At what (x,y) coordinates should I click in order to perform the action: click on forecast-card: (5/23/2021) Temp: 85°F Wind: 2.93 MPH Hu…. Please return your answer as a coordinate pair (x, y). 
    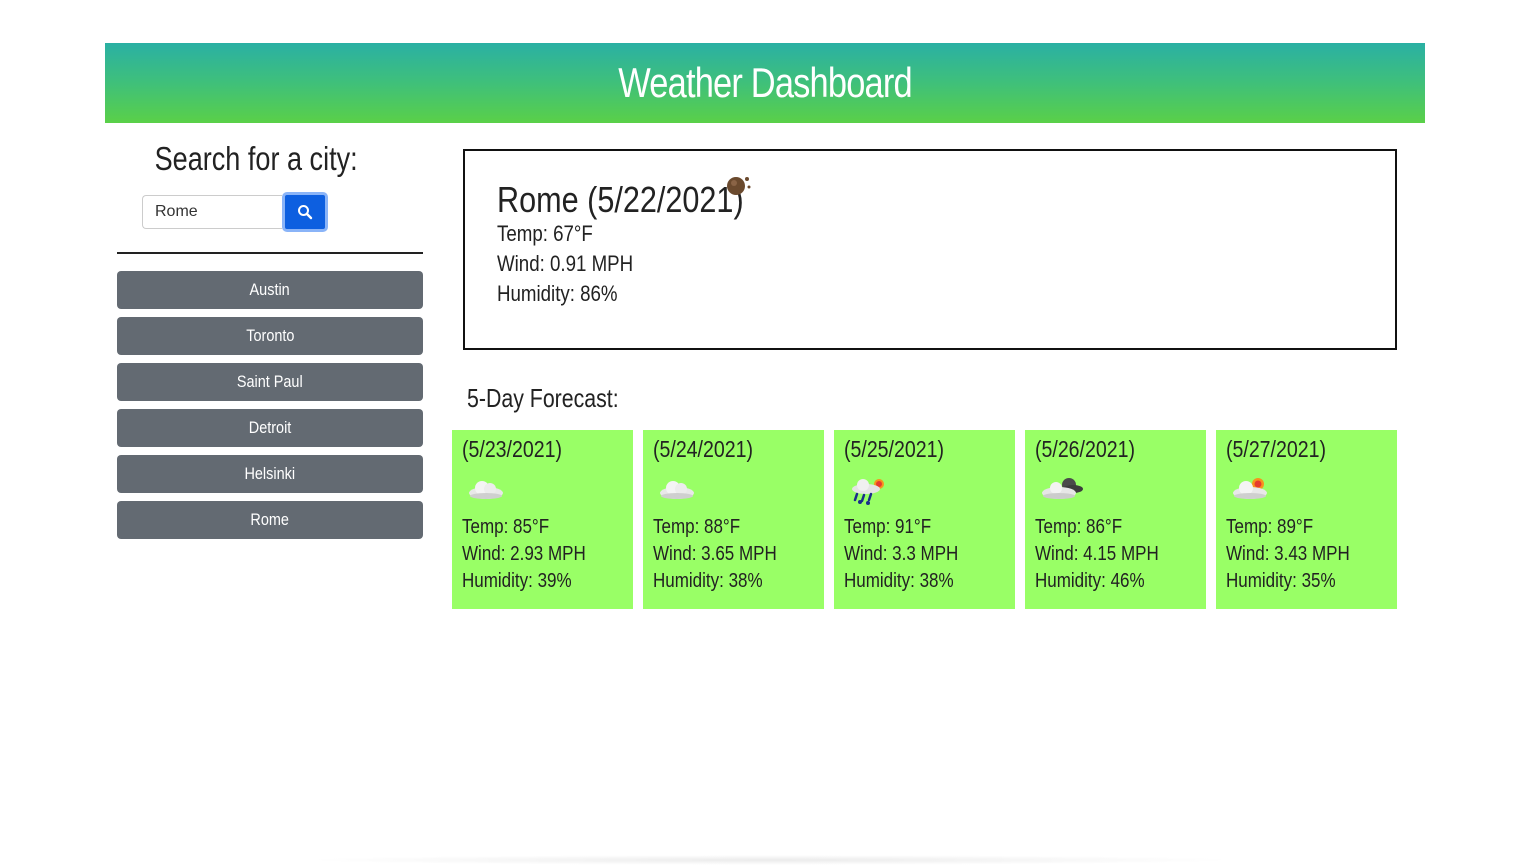
    Looking at the image, I should click on (542, 519).